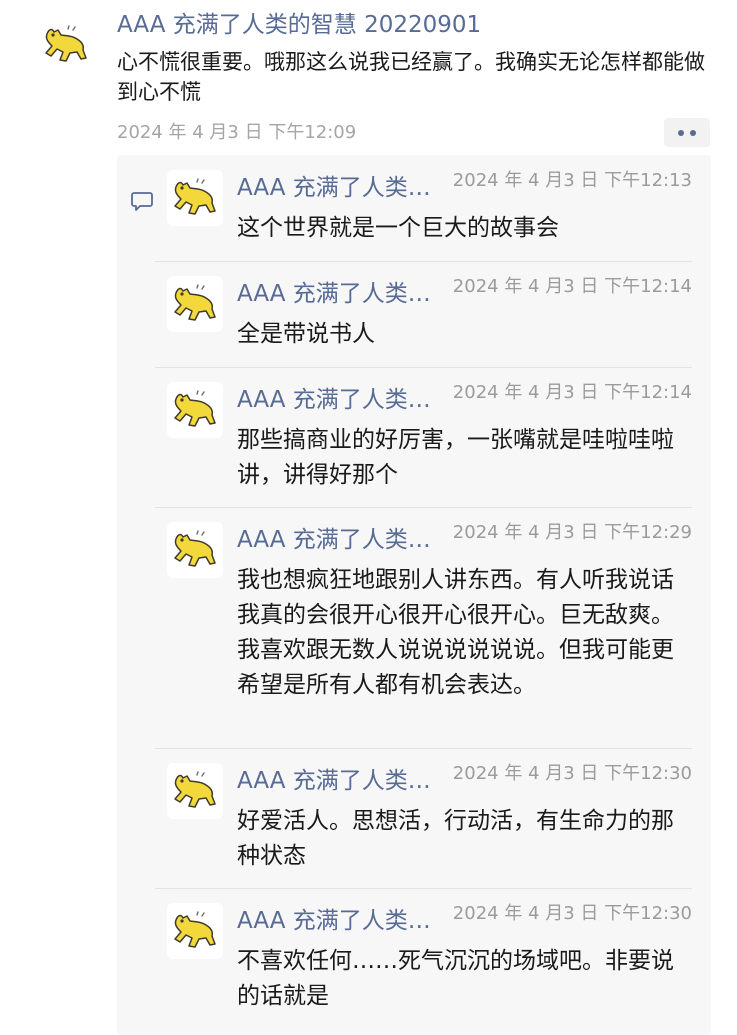 This screenshot has width=737, height=1035. Describe the element at coordinates (306, 334) in the screenshot. I see `comment-text: 全是带说书人` at that location.